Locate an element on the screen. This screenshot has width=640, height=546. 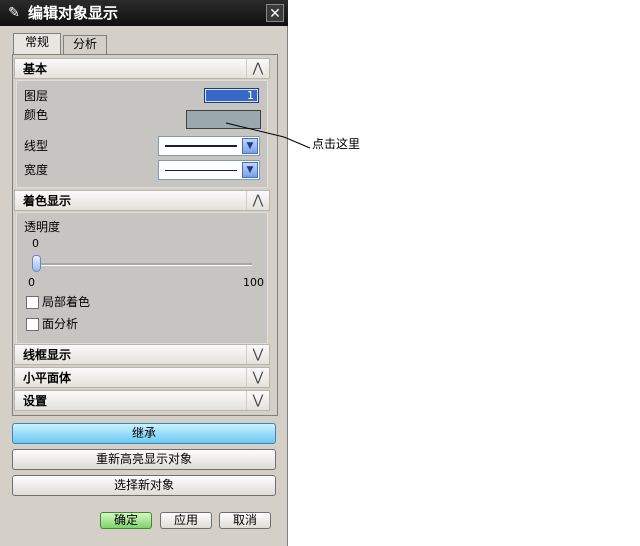
annotation-overlay is located at coordinates (268, 135).